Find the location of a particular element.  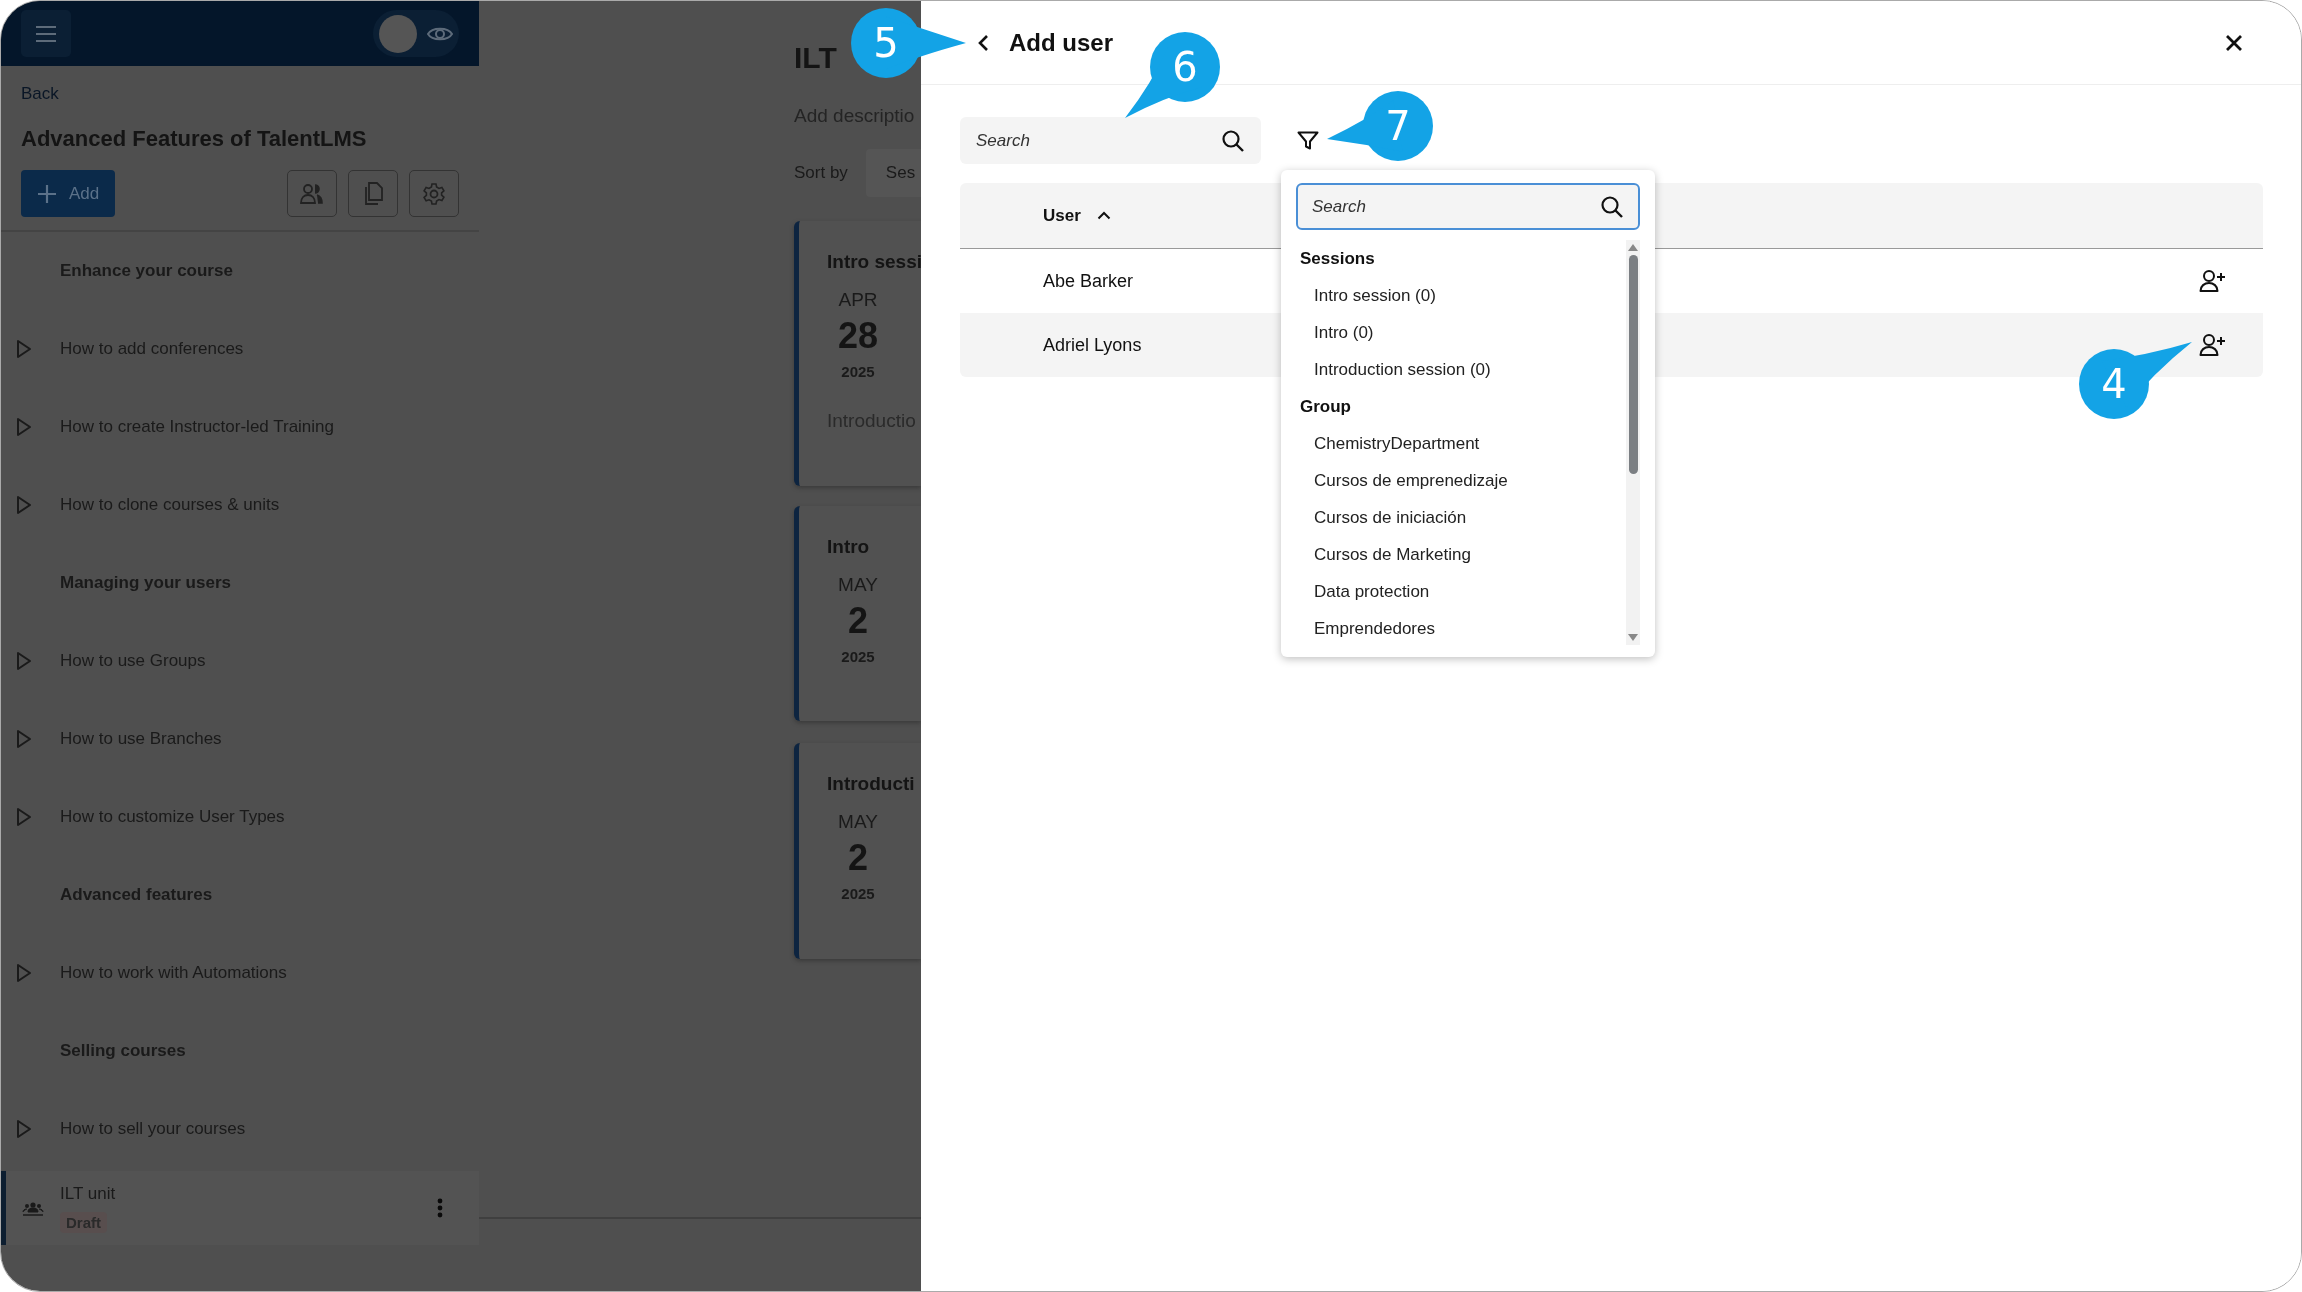

session-title: Intro sessi is located at coordinates (874, 262).